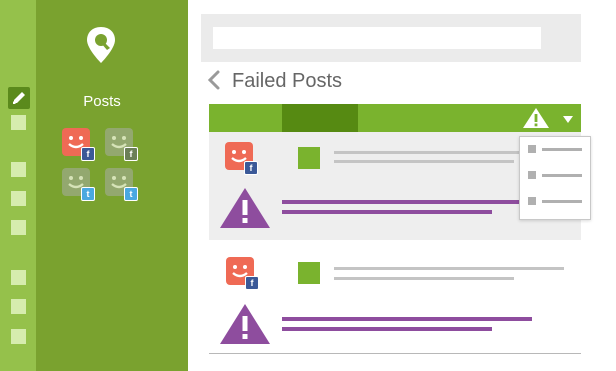 This screenshot has height=371, width=616. I want to click on location-pin-logo-icon, so click(101, 45).